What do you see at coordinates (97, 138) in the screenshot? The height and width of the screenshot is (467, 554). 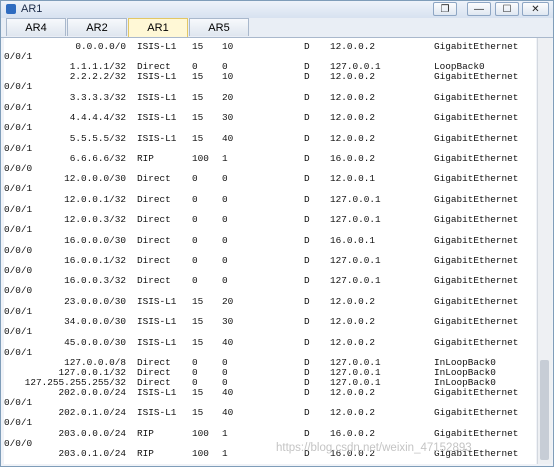 I see `route-dest: 5.5.5.5/32` at bounding box center [97, 138].